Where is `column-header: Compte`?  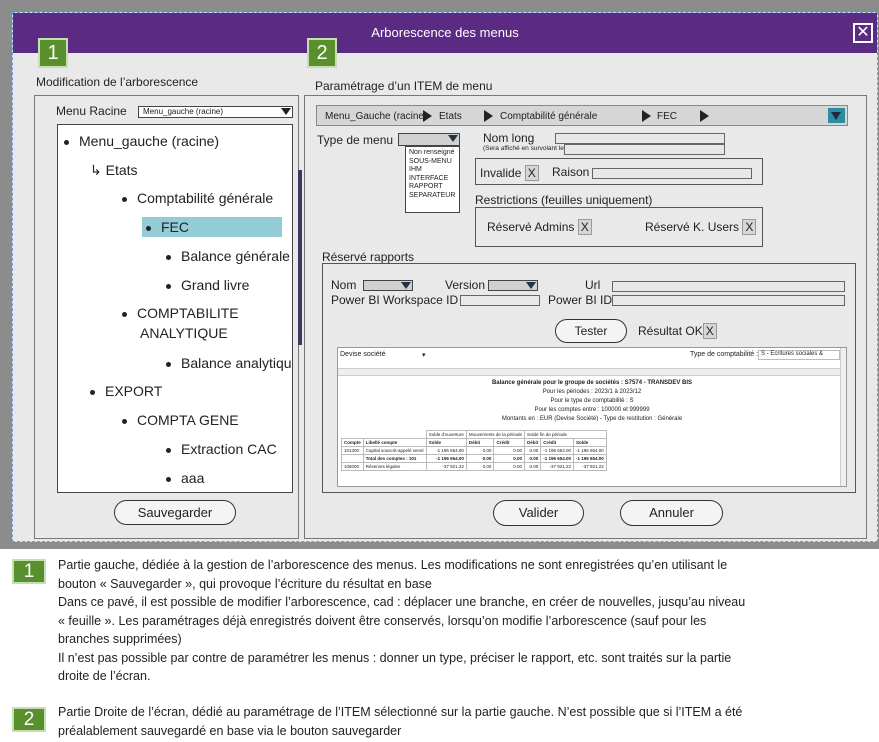 column-header: Compte is located at coordinates (352, 442).